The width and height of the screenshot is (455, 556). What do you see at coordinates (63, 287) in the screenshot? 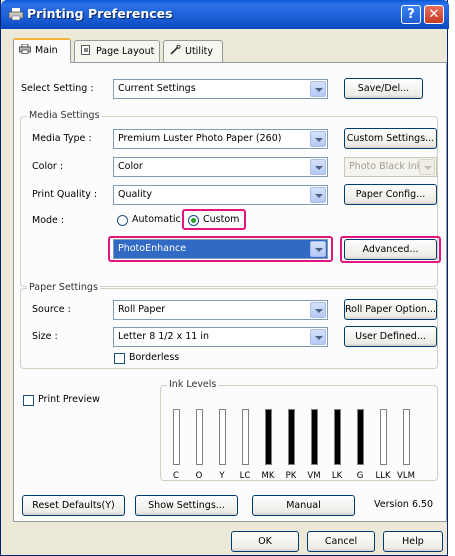
I see `paper-settings-title: Paper Settings` at bounding box center [63, 287].